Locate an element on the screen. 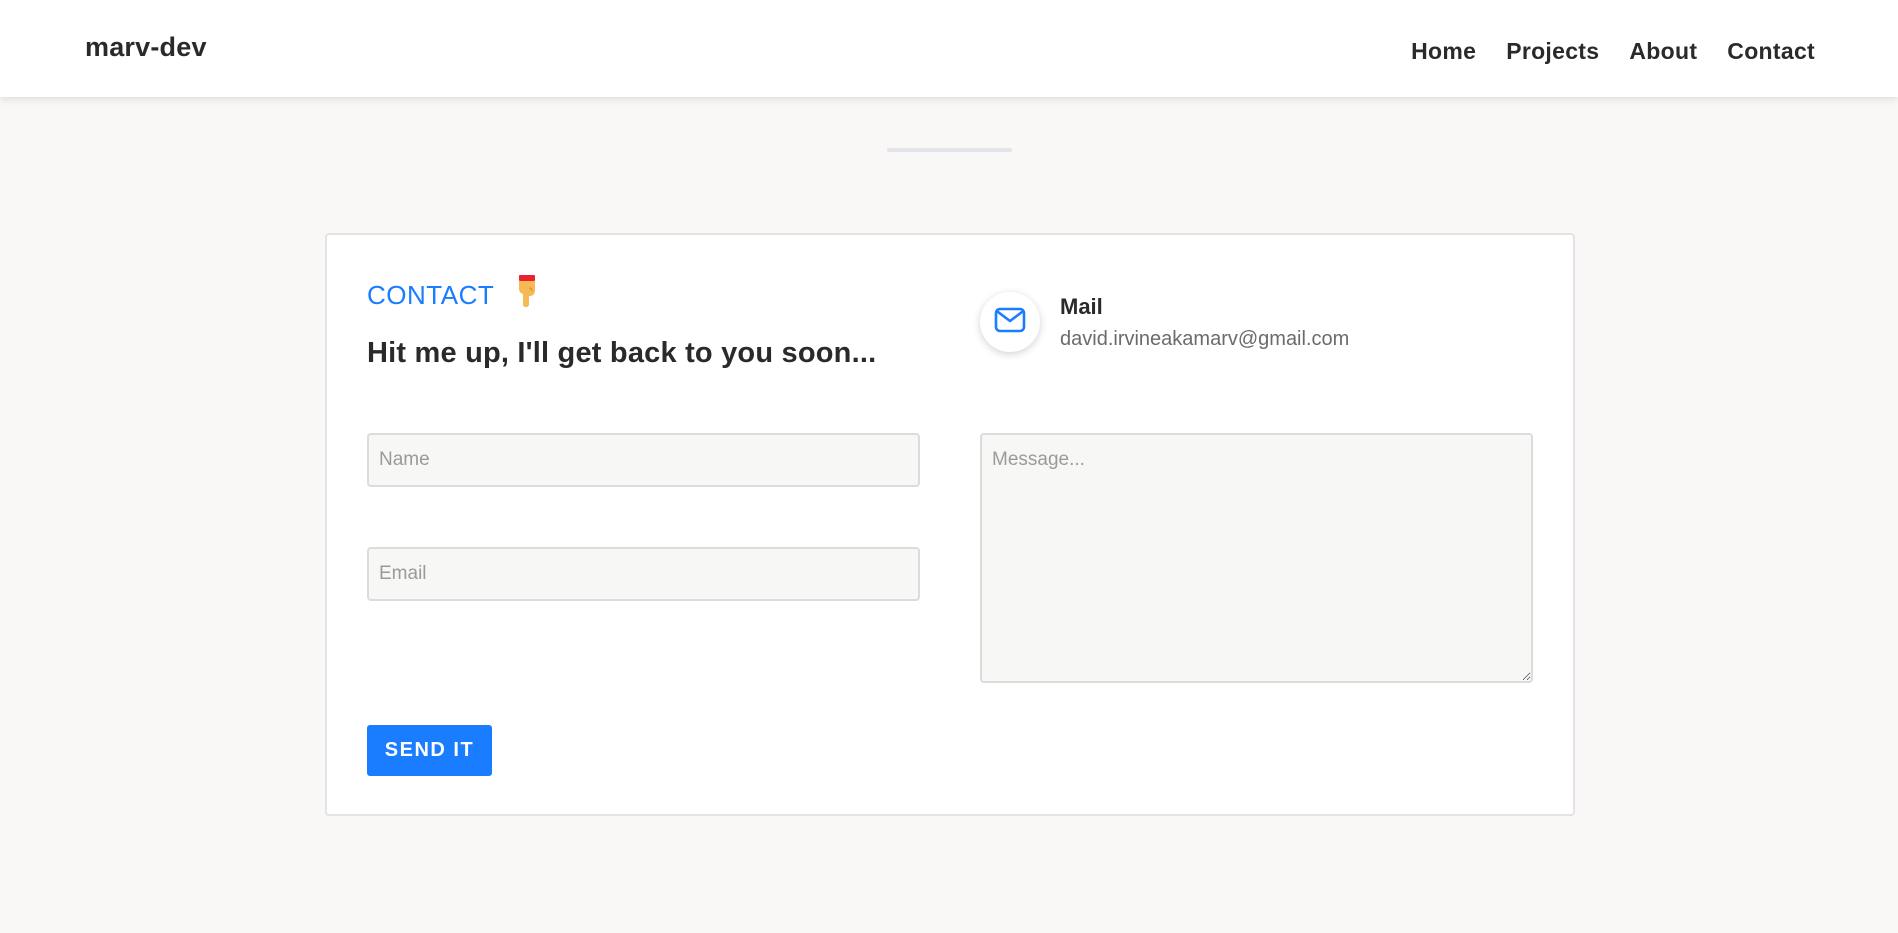 The height and width of the screenshot is (933, 1898). name-input is located at coordinates (643, 460).